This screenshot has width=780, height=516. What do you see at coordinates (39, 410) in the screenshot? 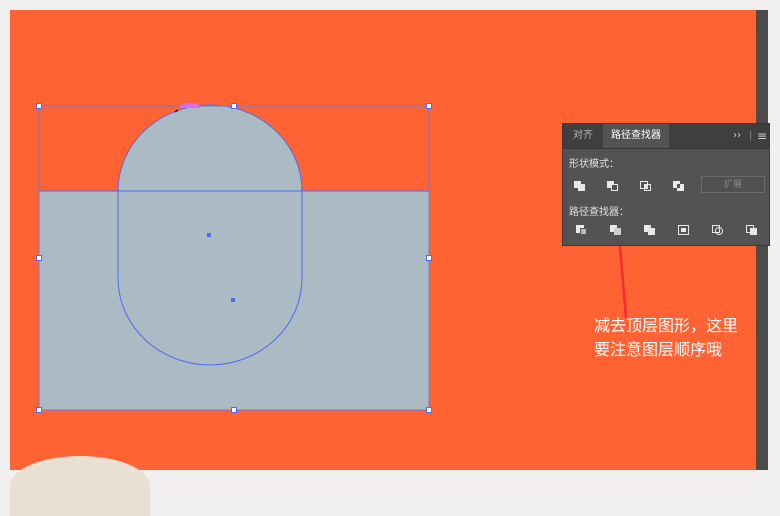
I see `handle-bottom-left` at bounding box center [39, 410].